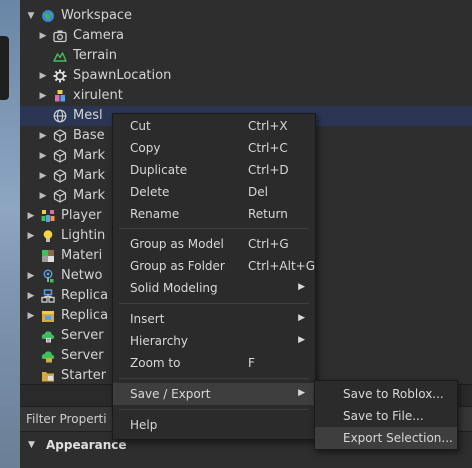  What do you see at coordinates (144, 425) in the screenshot?
I see `menu-item-label: Help` at bounding box center [144, 425].